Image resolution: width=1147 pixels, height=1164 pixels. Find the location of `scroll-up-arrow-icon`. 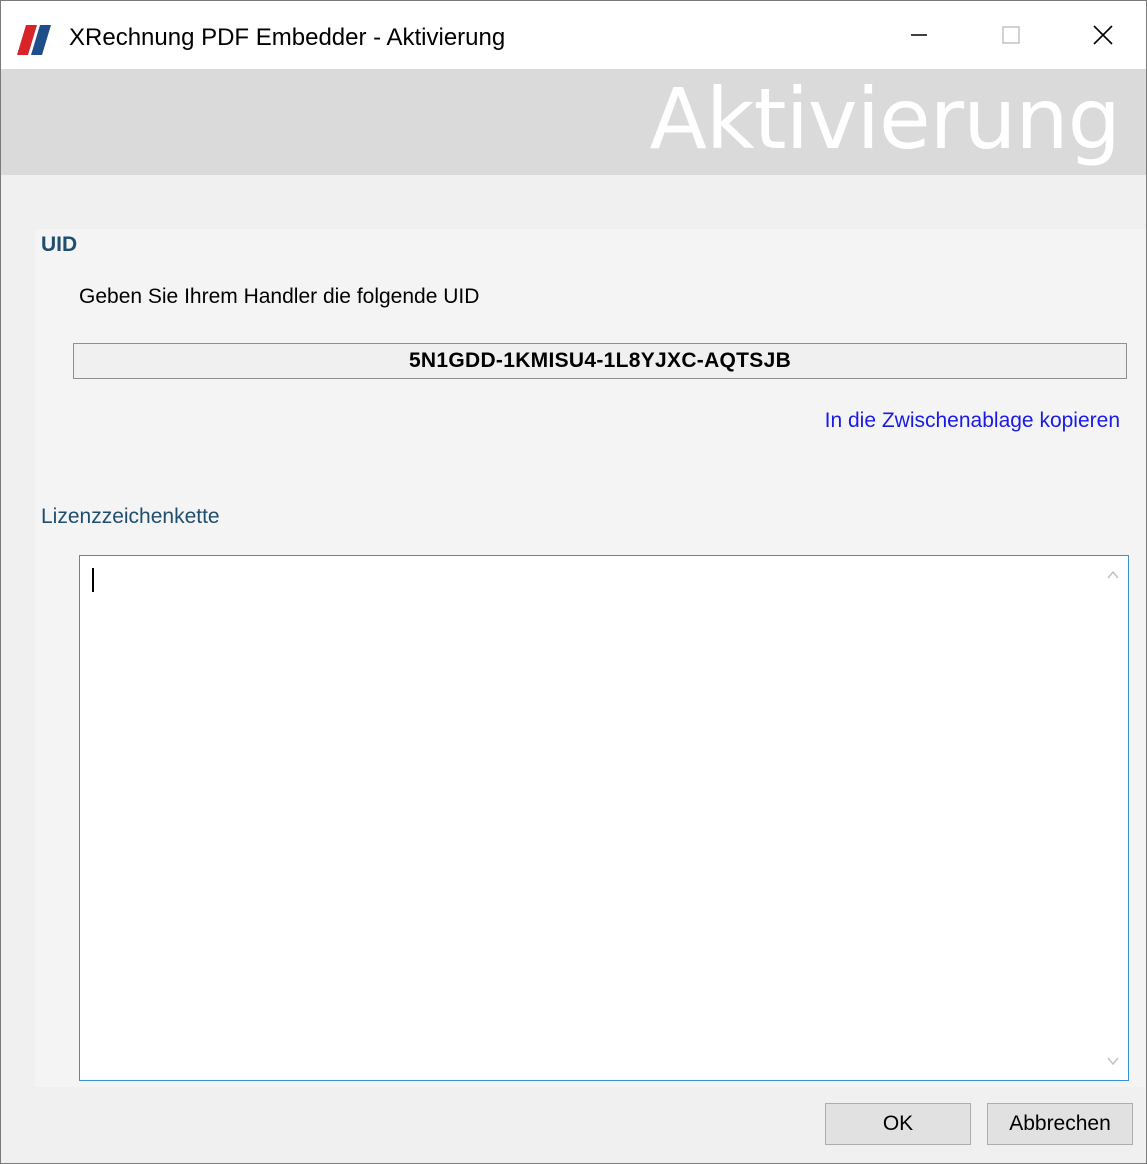

scroll-up-arrow-icon is located at coordinates (1113, 575).